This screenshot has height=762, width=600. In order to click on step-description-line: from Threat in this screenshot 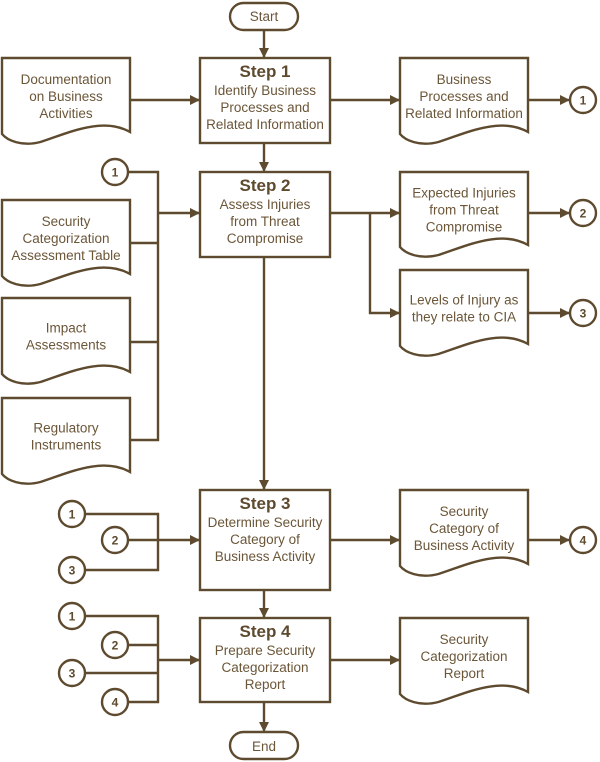, I will do `click(265, 221)`.